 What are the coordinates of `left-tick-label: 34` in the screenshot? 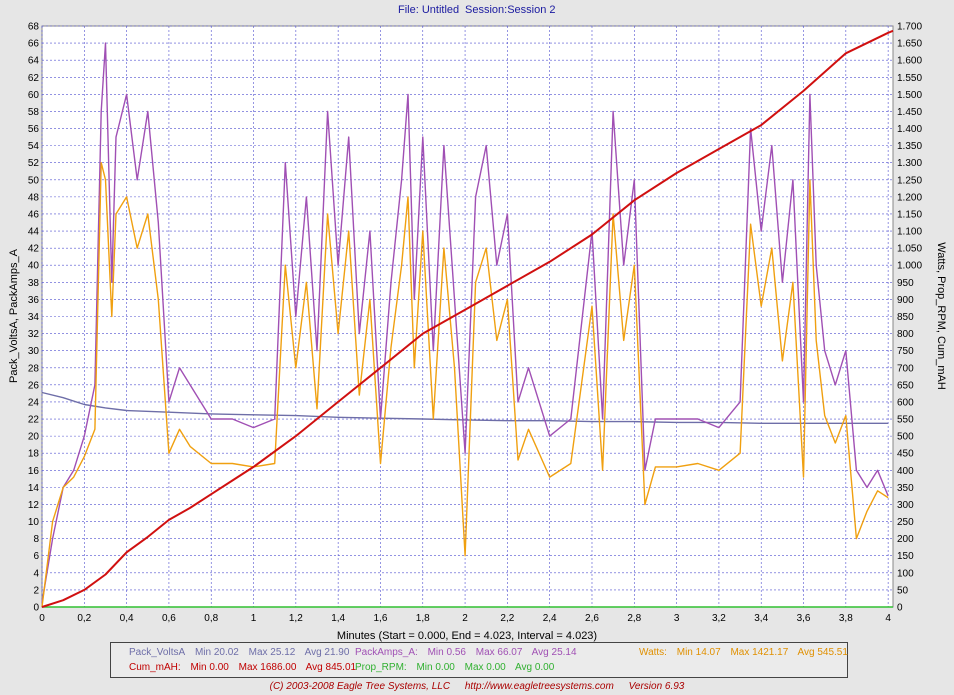 It's located at (34, 317).